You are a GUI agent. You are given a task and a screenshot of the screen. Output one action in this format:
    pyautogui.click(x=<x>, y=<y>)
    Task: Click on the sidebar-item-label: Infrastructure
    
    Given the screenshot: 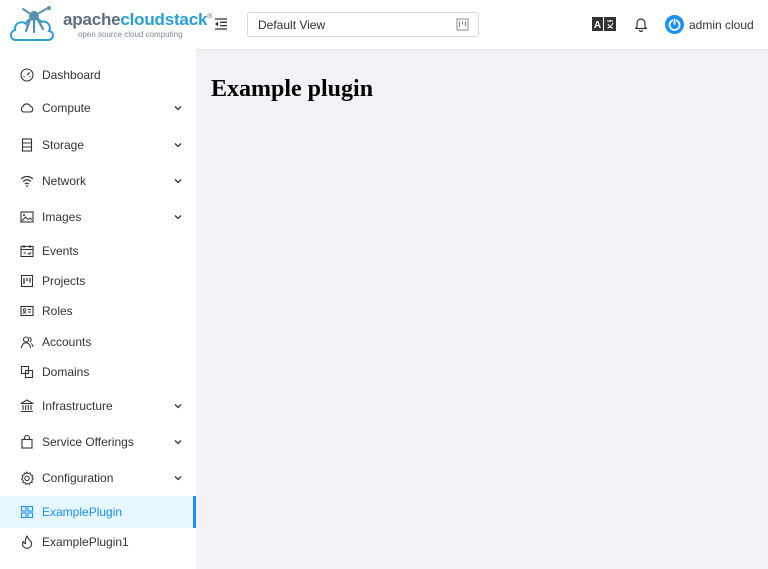 What is the action you would take?
    pyautogui.click(x=77, y=406)
    